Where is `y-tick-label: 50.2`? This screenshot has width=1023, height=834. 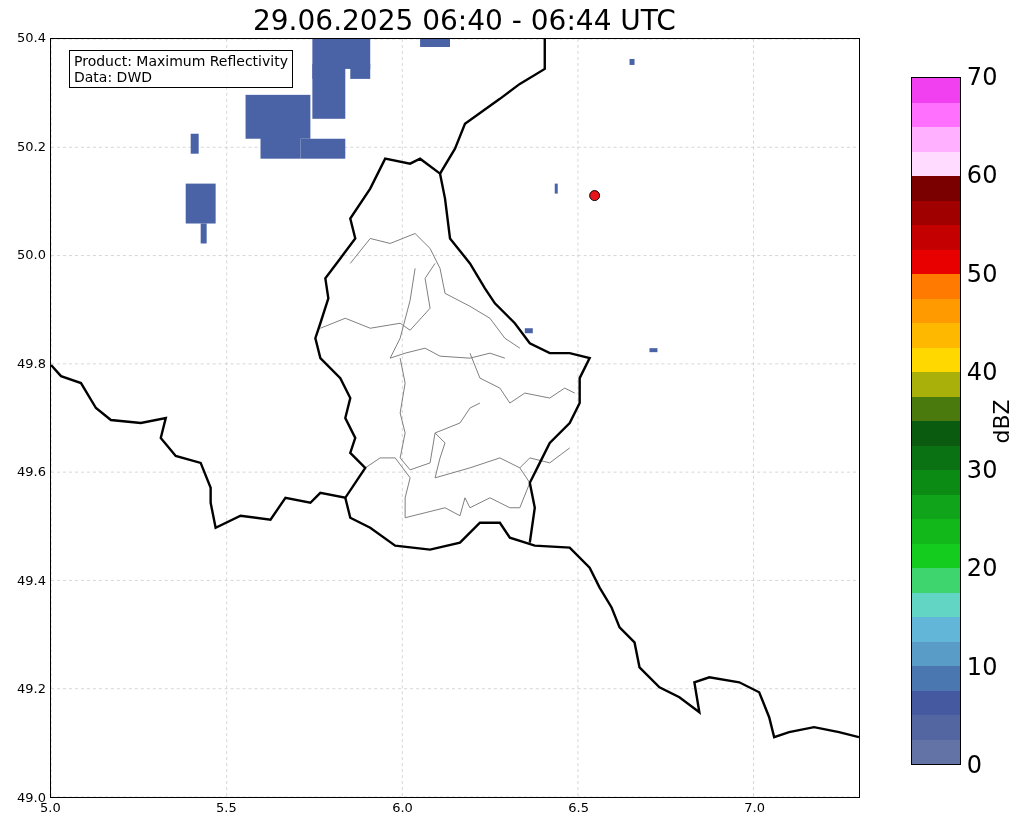
y-tick-label: 50.2 is located at coordinates (31, 146).